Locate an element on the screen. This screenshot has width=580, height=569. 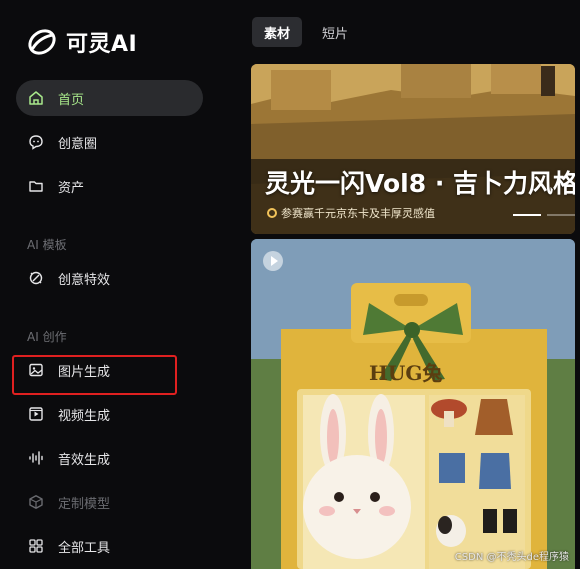
sidebar-item-label: 创意特效 is located at coordinates (84, 280).